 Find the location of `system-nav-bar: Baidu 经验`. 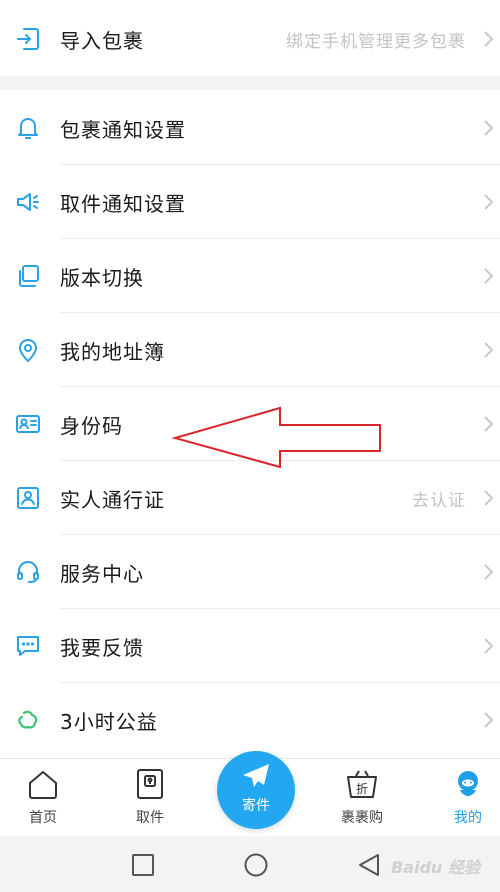

system-nav-bar: Baidu 经验 is located at coordinates (250, 864).